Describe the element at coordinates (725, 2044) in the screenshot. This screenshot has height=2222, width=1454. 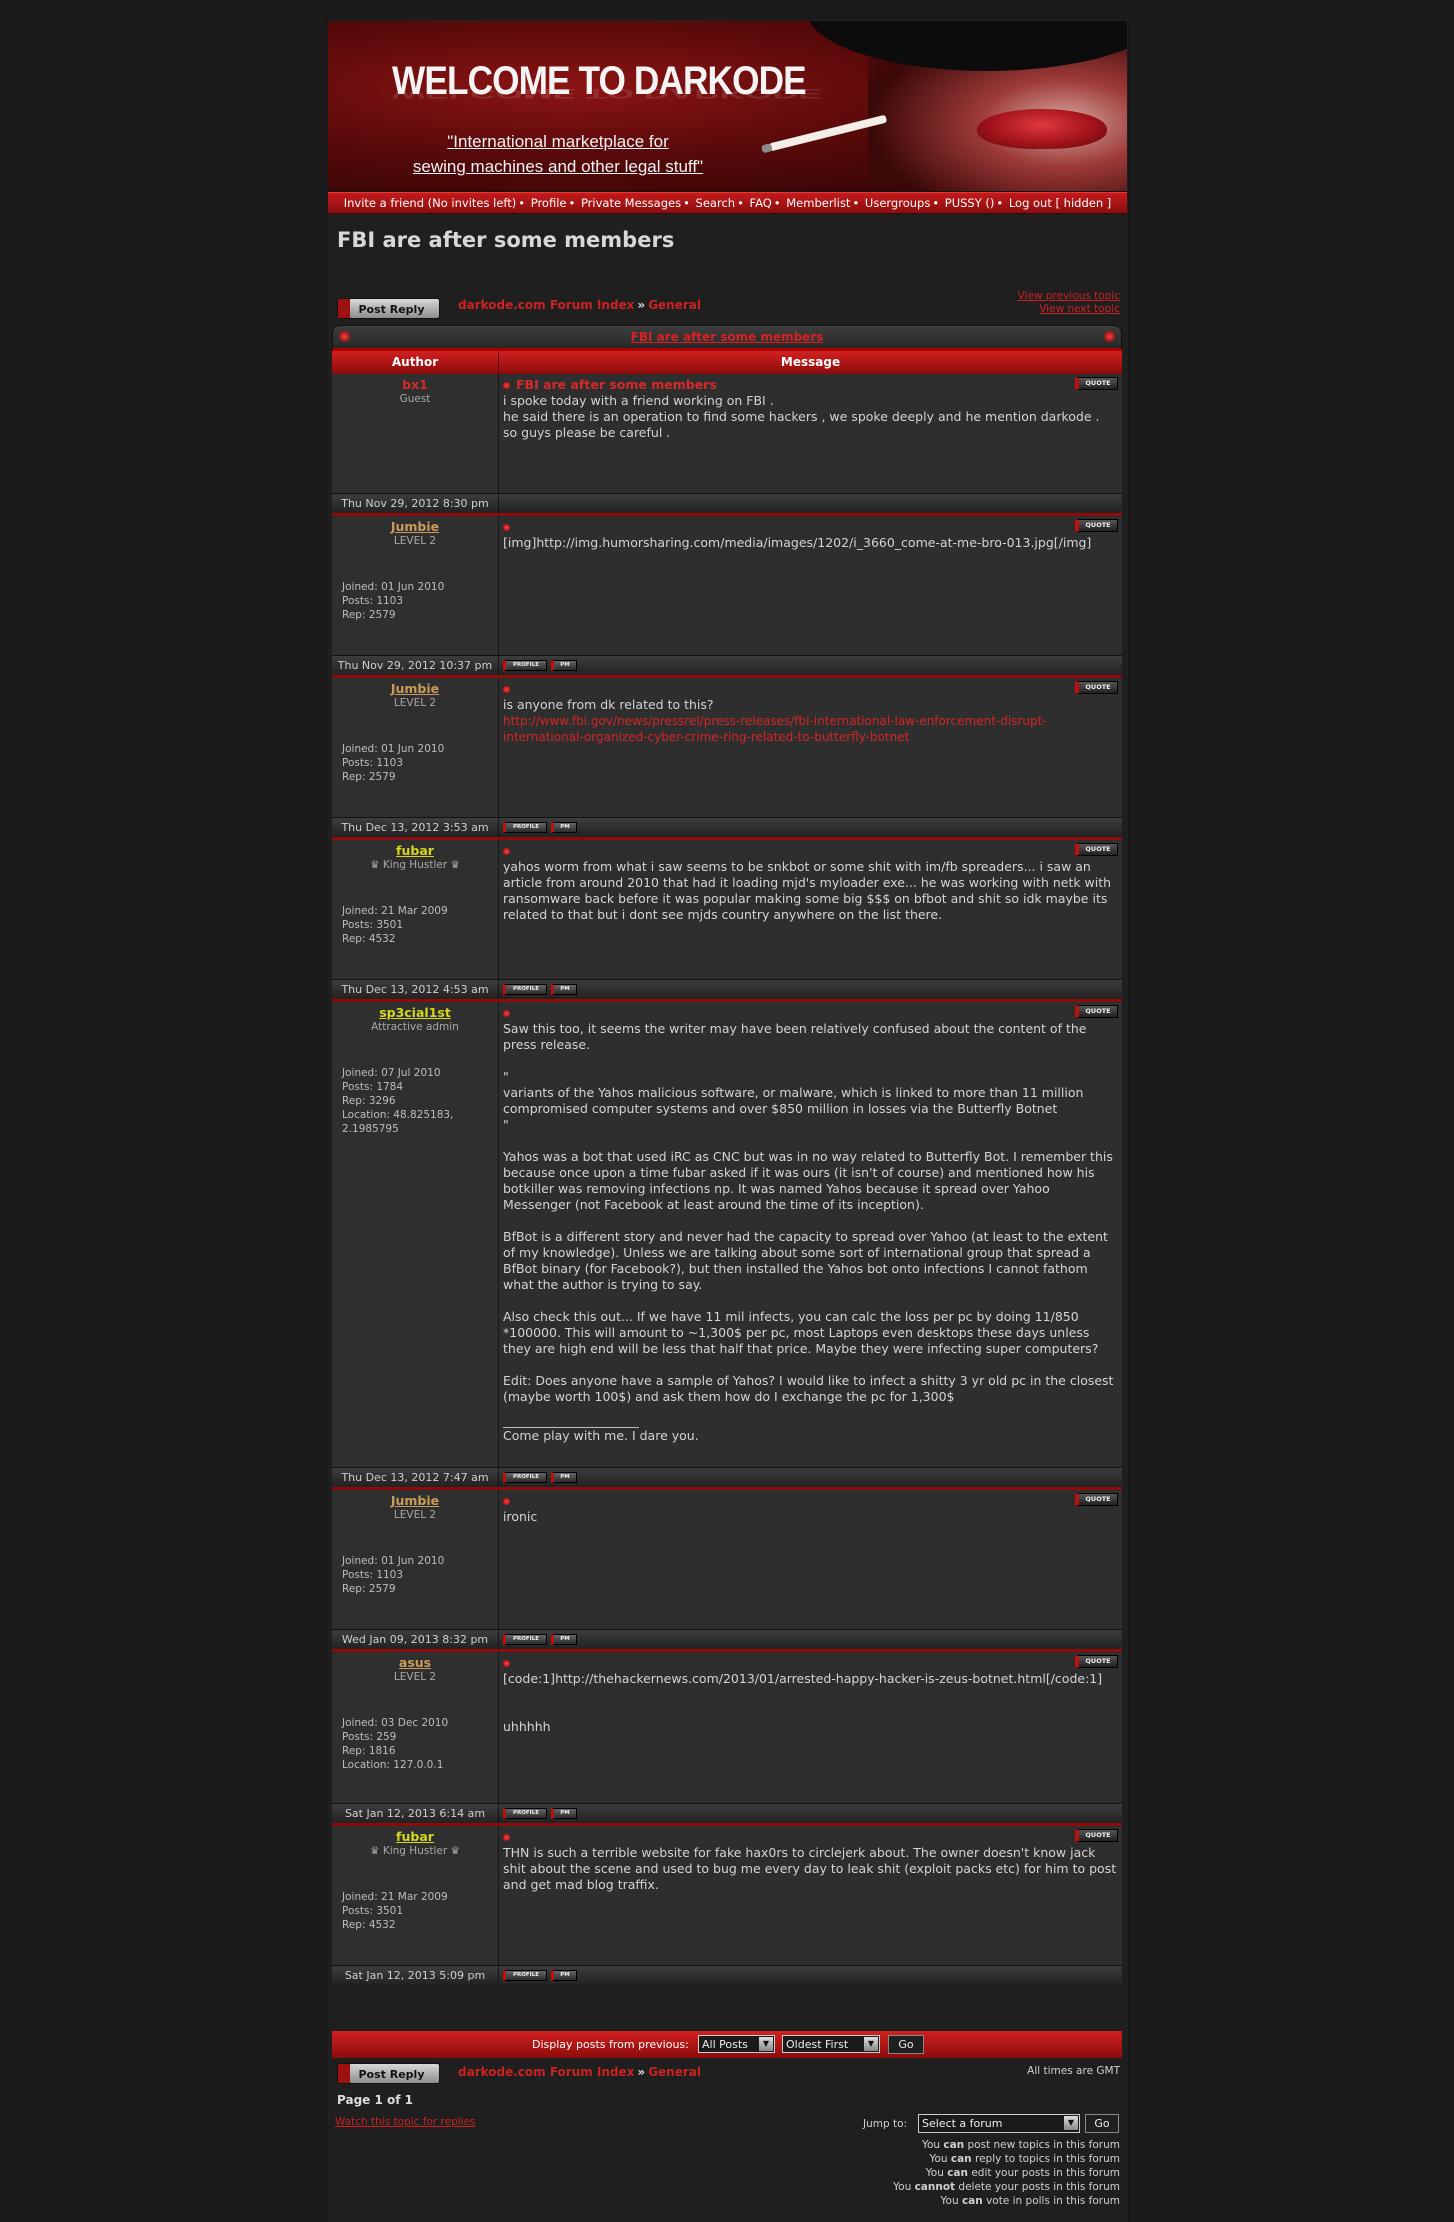
I see `period-select-value: All Posts` at that location.